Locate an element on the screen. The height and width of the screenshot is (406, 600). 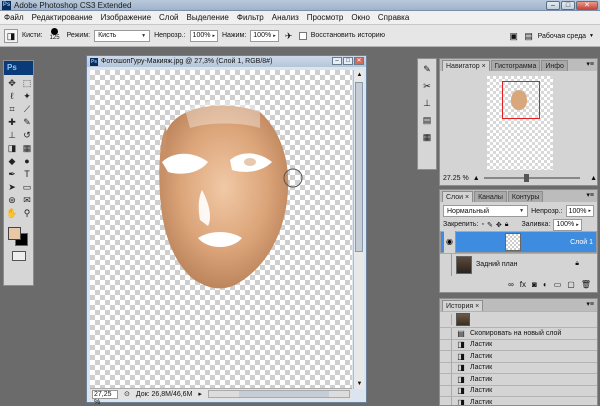
visibility-eye-icon: ◉ is located at coordinates (450, 242).